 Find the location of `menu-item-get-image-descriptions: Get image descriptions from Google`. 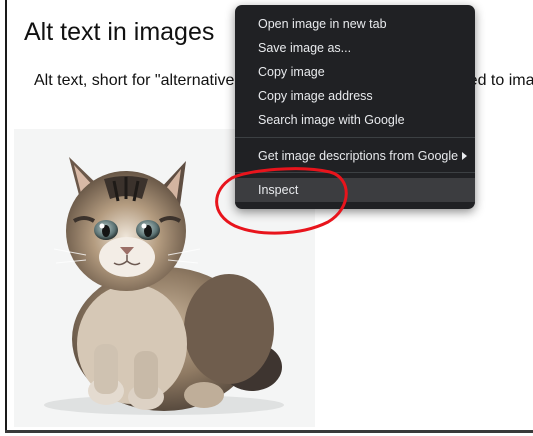

menu-item-get-image-descriptions: Get image descriptions from Google is located at coordinates (355, 156).